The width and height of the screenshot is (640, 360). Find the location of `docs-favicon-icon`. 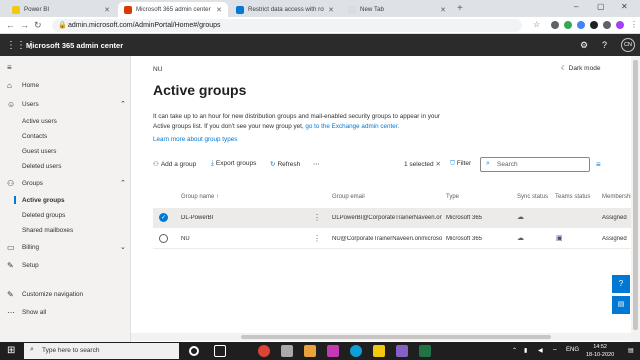

docs-favicon-icon is located at coordinates (240, 9).